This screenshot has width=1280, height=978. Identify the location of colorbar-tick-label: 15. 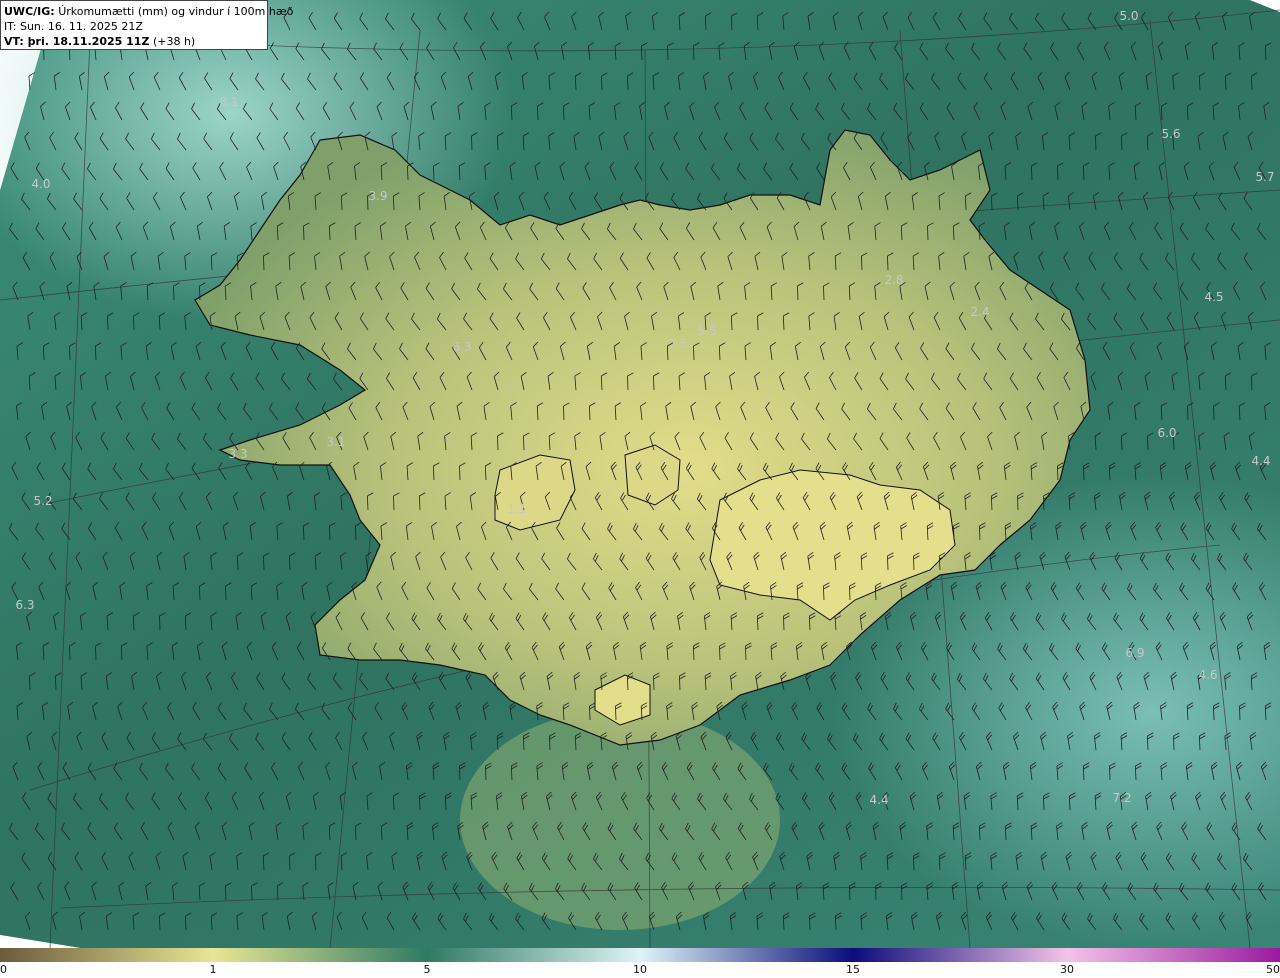
(852, 969).